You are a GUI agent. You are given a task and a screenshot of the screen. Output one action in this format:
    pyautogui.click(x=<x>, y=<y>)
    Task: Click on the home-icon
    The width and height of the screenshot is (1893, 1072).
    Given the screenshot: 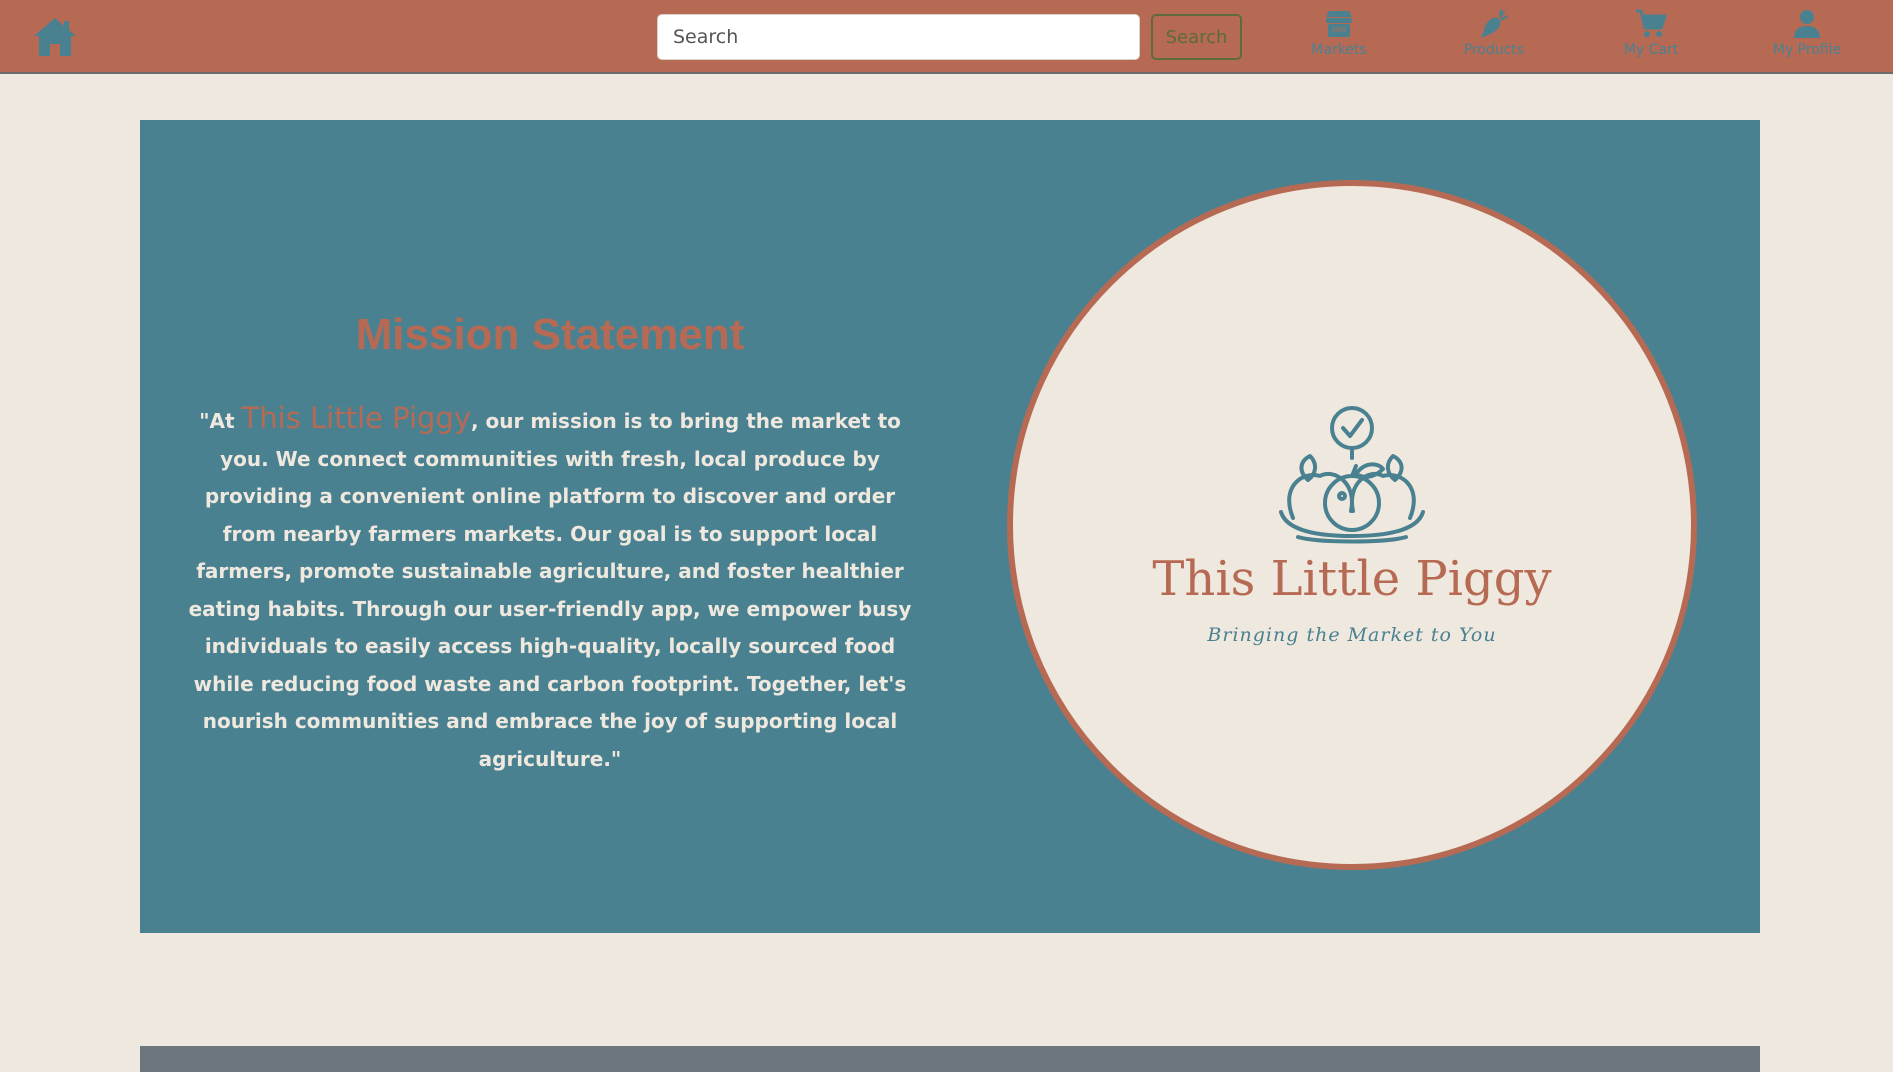 What is the action you would take?
    pyautogui.click(x=55, y=37)
    